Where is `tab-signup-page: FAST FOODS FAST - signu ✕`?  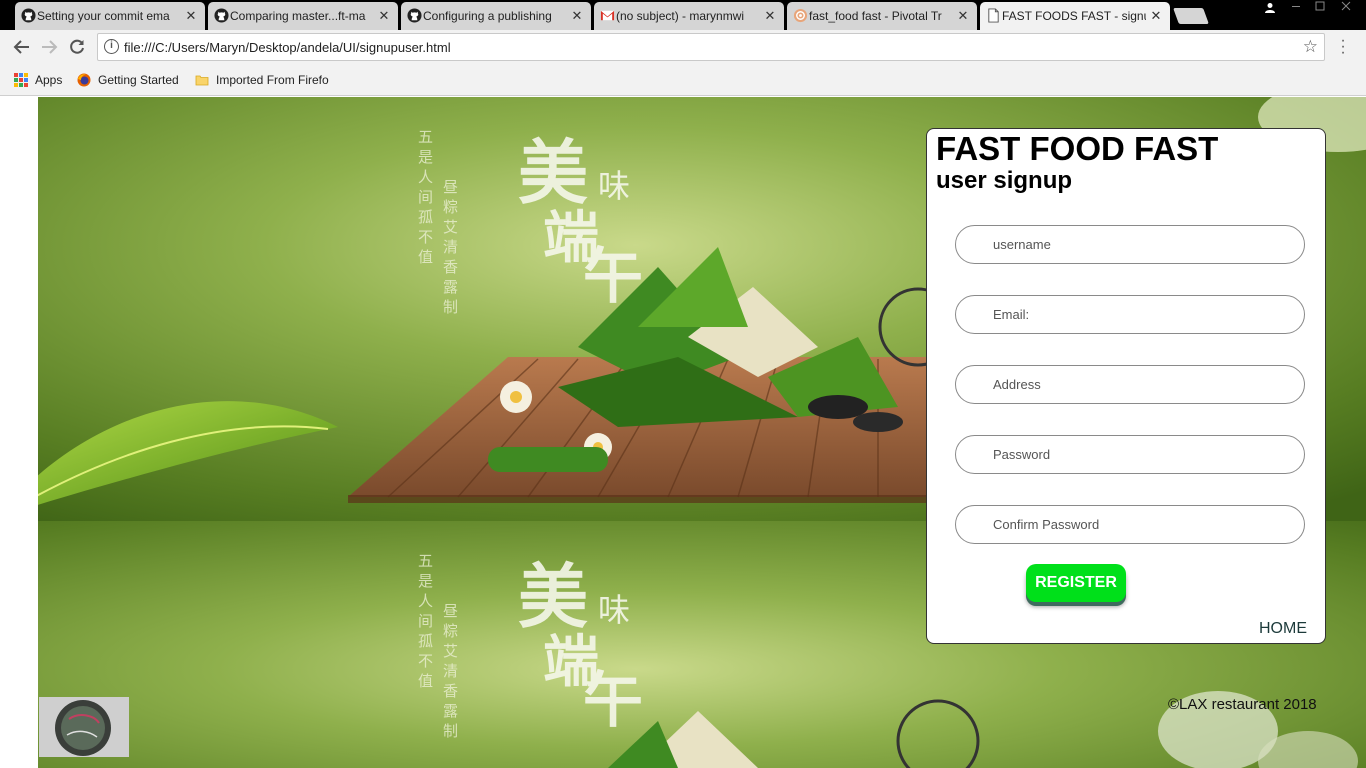 tab-signup-page: FAST FOODS FAST - signu ✕ is located at coordinates (1075, 16).